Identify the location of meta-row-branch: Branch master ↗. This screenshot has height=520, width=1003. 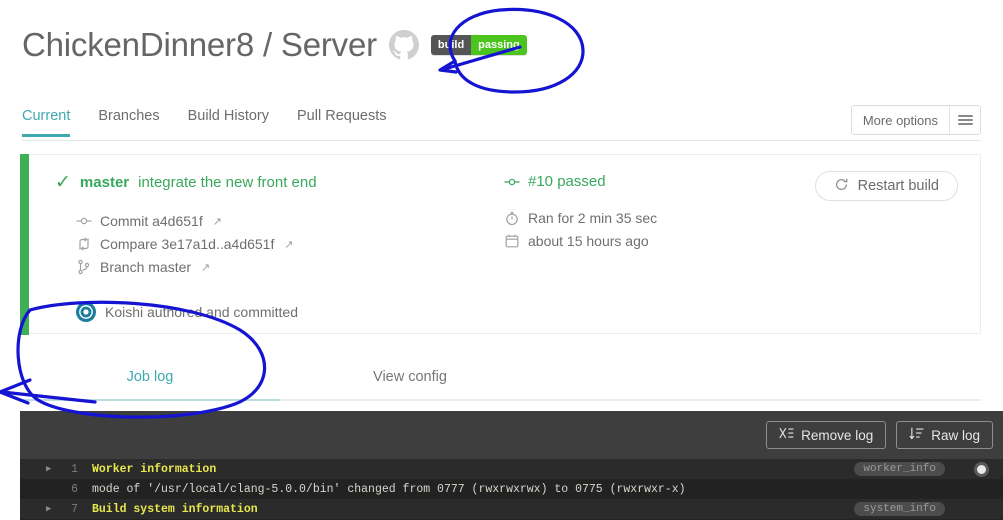
(185, 267).